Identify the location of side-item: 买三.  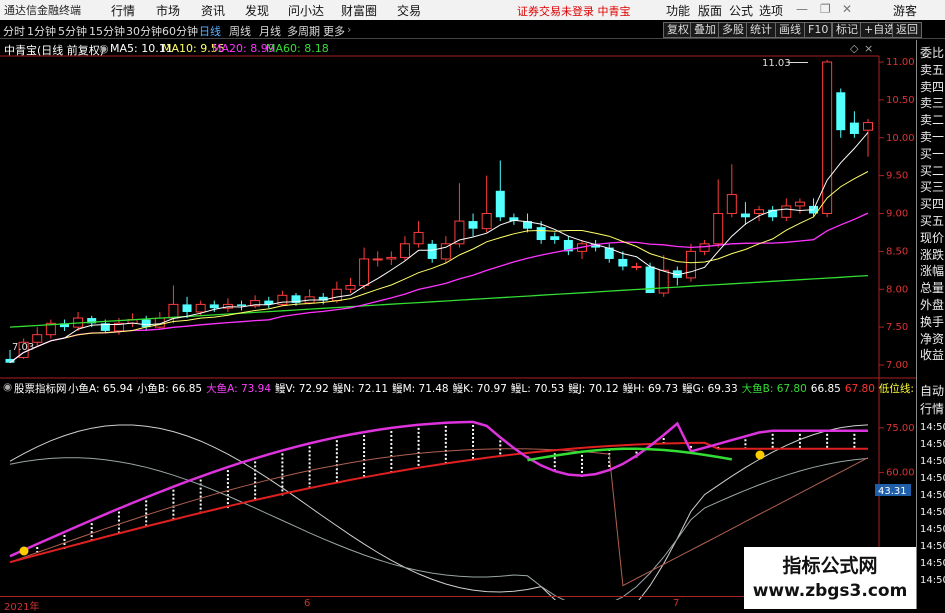
(932, 187).